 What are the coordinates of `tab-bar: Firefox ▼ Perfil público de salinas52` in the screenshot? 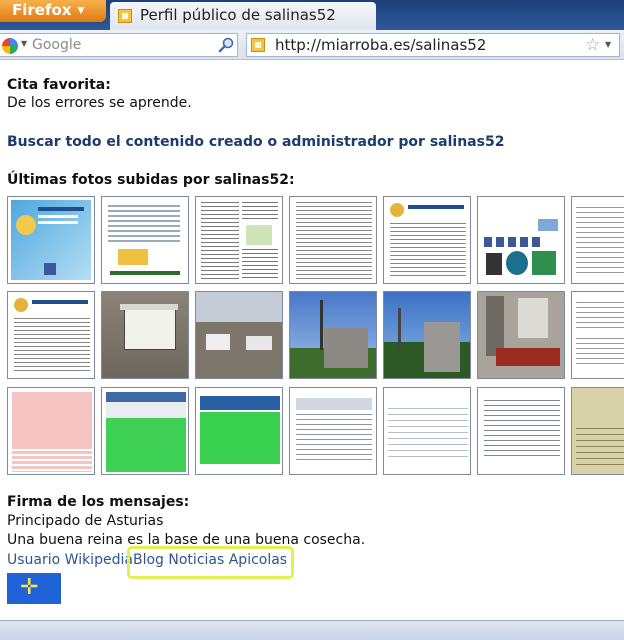 It's located at (312, 15).